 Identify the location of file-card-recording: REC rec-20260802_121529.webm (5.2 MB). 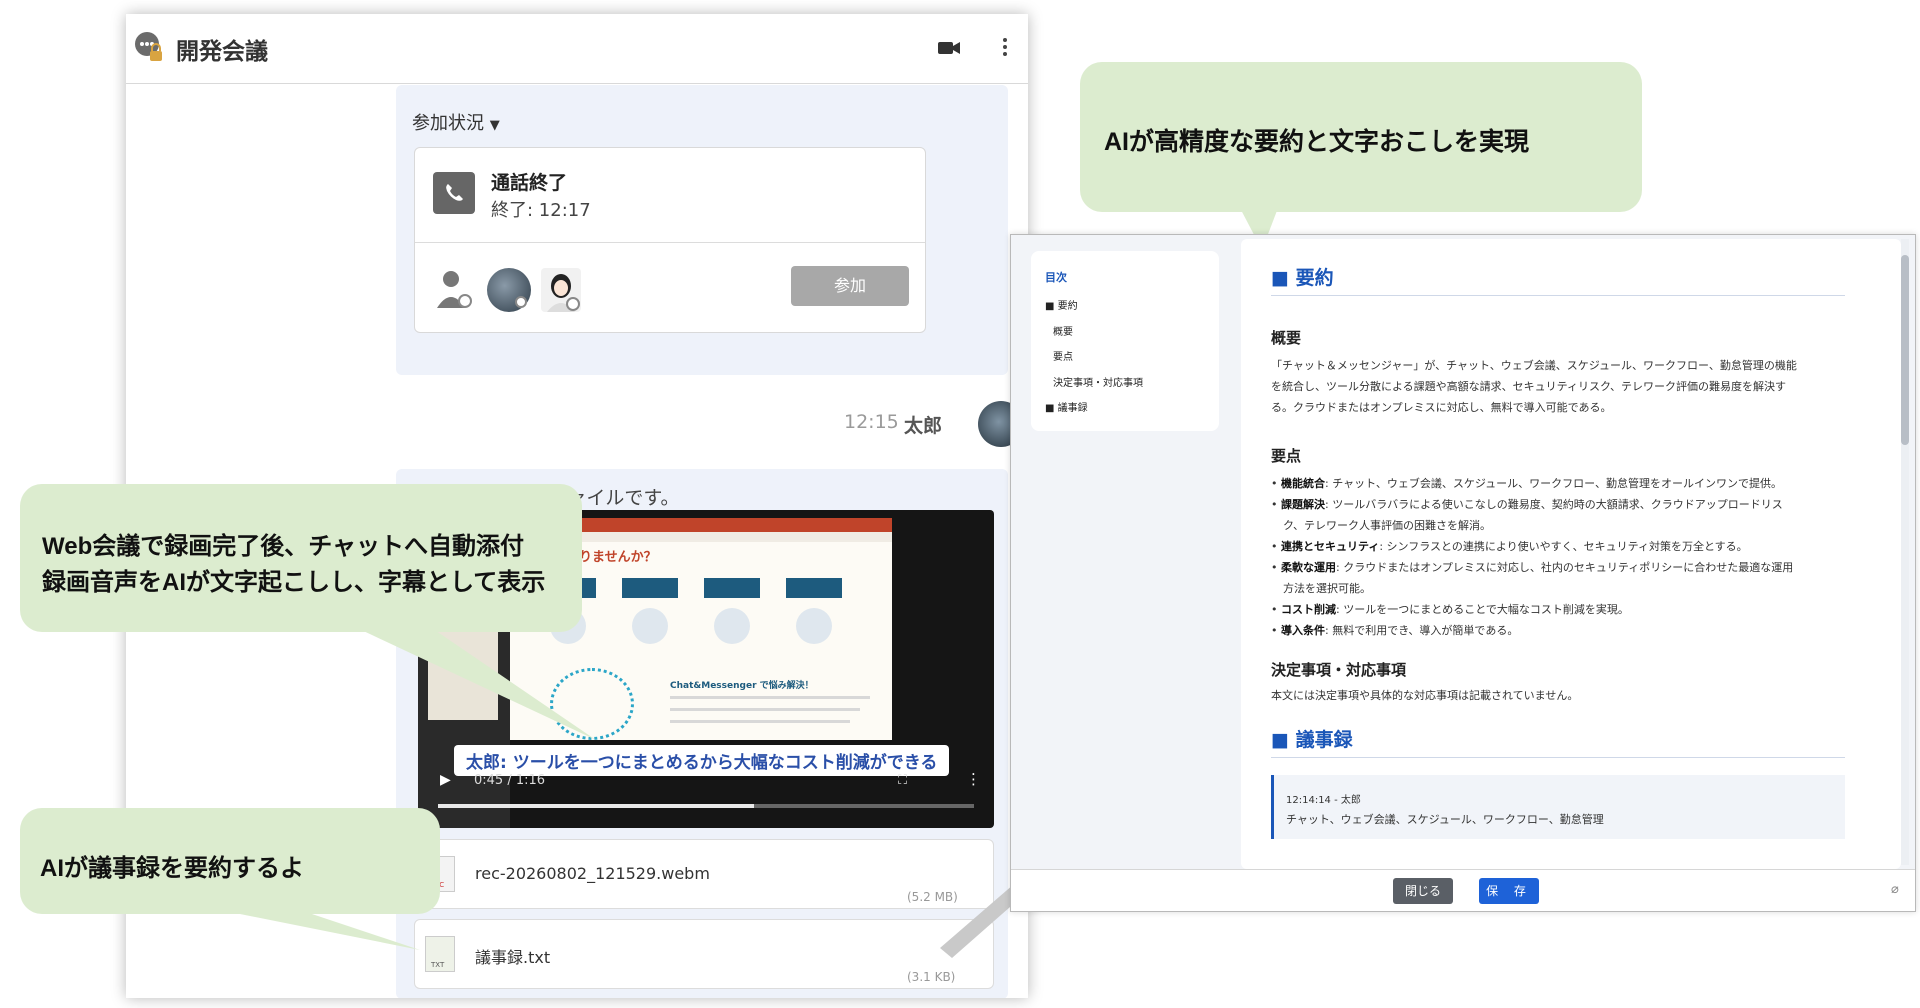
(704, 874).